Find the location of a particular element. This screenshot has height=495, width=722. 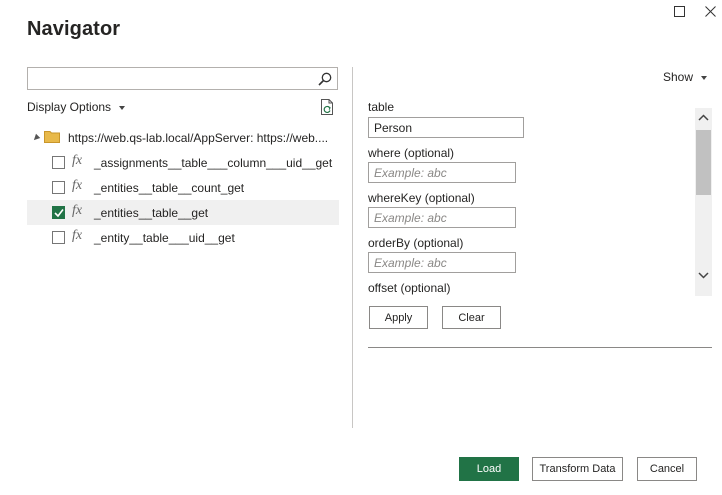

display-options-dropdown: Display Options is located at coordinates (76, 107).